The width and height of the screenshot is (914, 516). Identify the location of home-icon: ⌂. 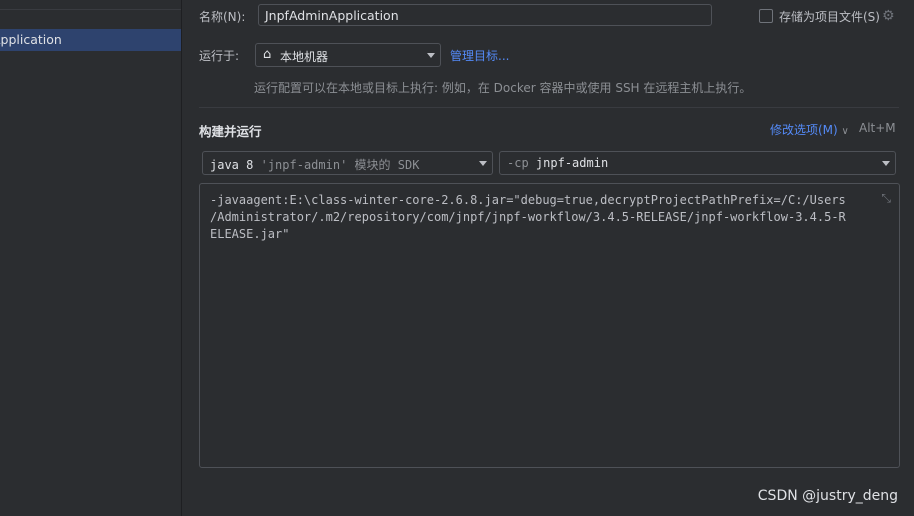
(267, 54).